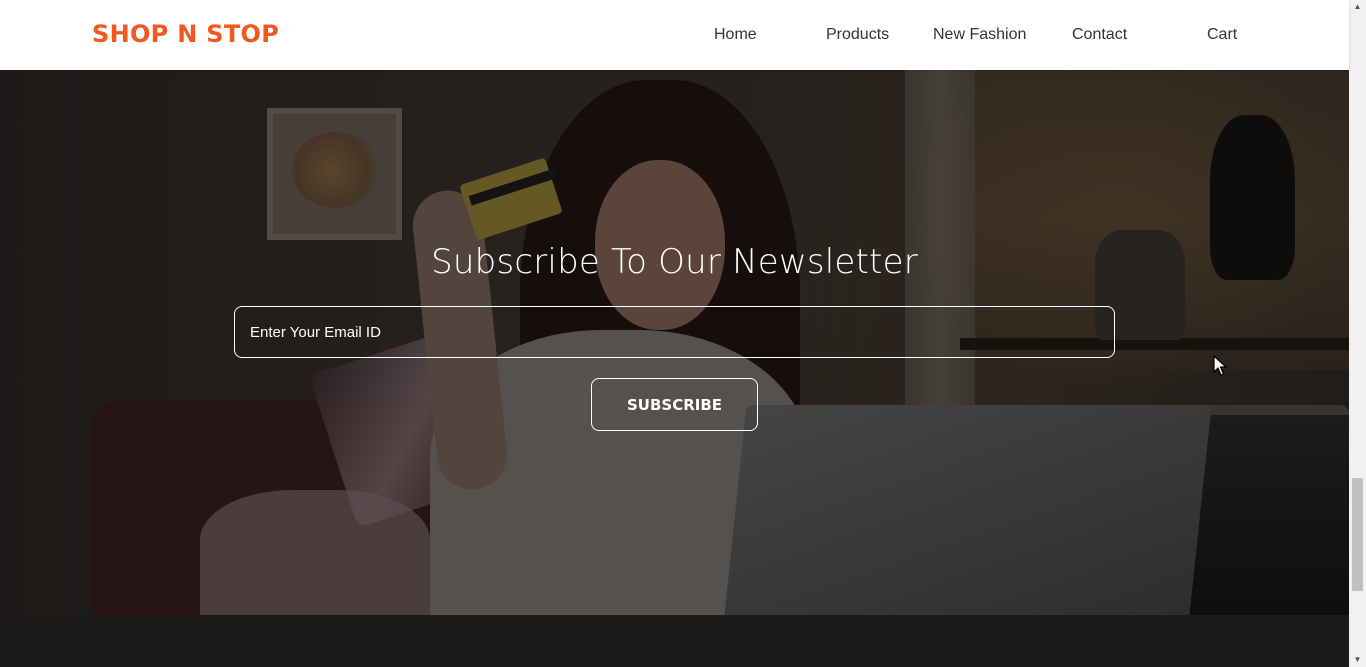  What do you see at coordinates (185, 34) in the screenshot?
I see `brand-logo: SHOP N STOP` at bounding box center [185, 34].